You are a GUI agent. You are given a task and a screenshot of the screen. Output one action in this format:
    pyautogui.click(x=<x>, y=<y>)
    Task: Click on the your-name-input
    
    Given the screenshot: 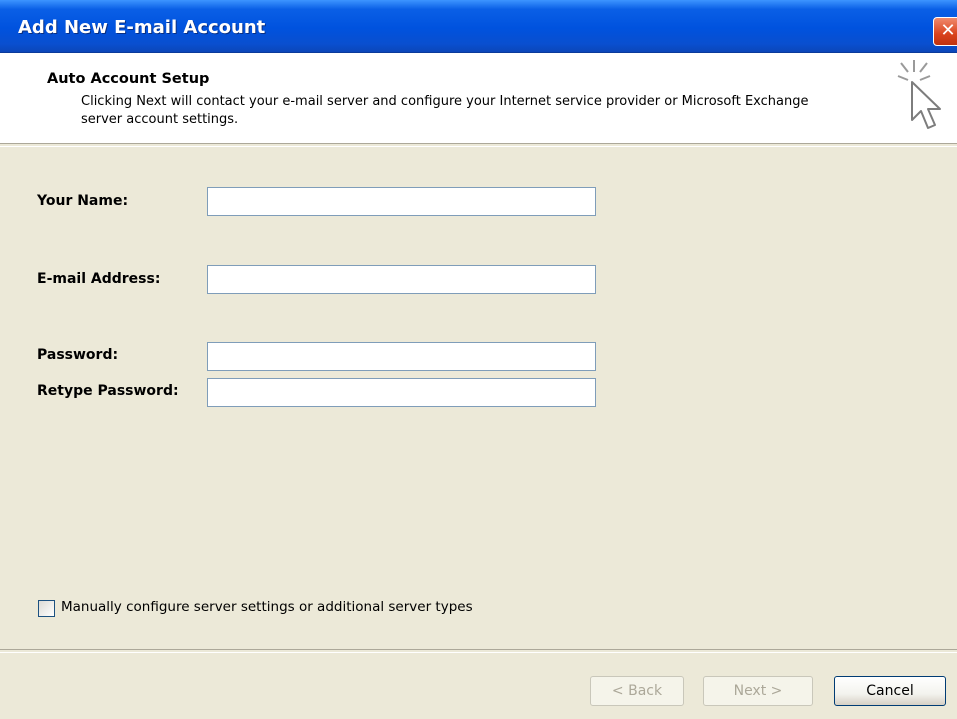 What is the action you would take?
    pyautogui.click(x=401, y=201)
    